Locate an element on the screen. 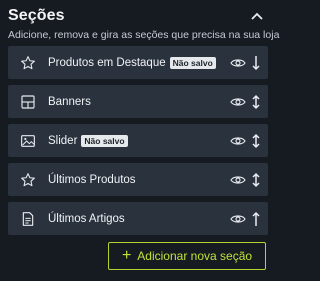 This screenshot has width=320, height=281. add-section-label: Adicionar nova seção is located at coordinates (195, 256).